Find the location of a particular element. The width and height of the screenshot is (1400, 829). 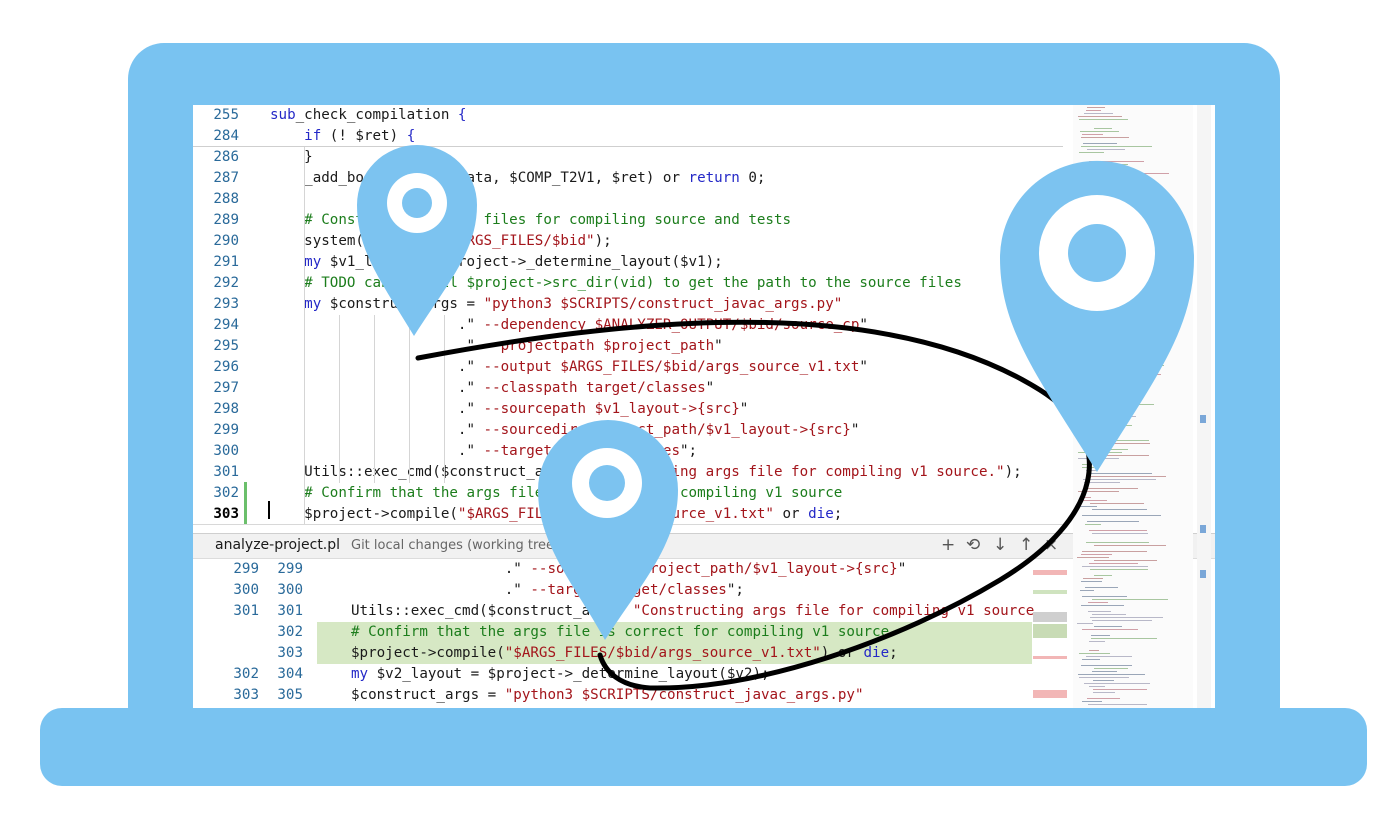

code-token: $project->compile( is located at coordinates (428, 653).